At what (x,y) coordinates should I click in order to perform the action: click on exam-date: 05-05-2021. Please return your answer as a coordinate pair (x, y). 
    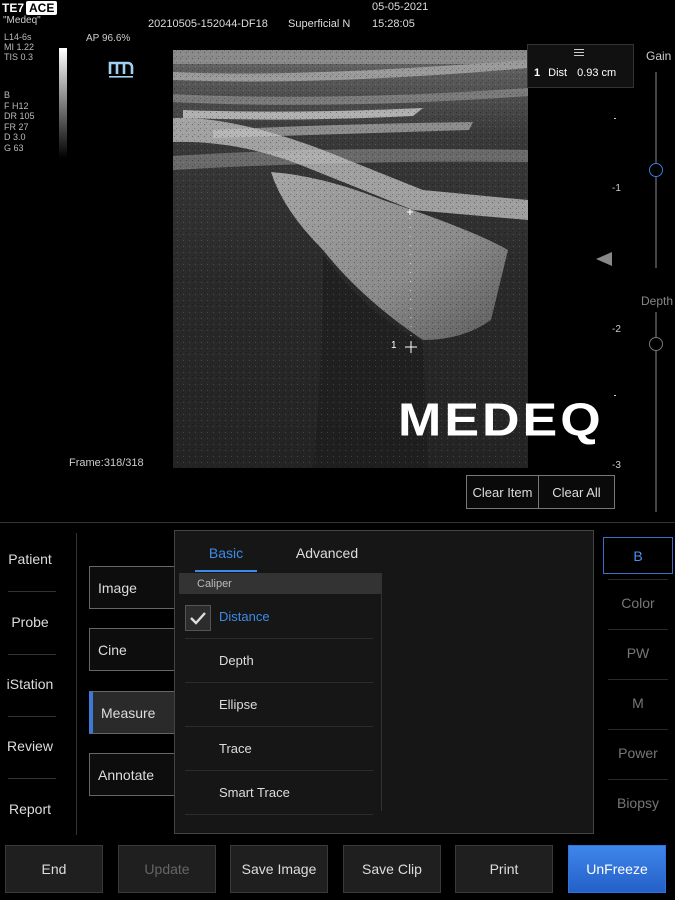
    Looking at the image, I should click on (400, 7).